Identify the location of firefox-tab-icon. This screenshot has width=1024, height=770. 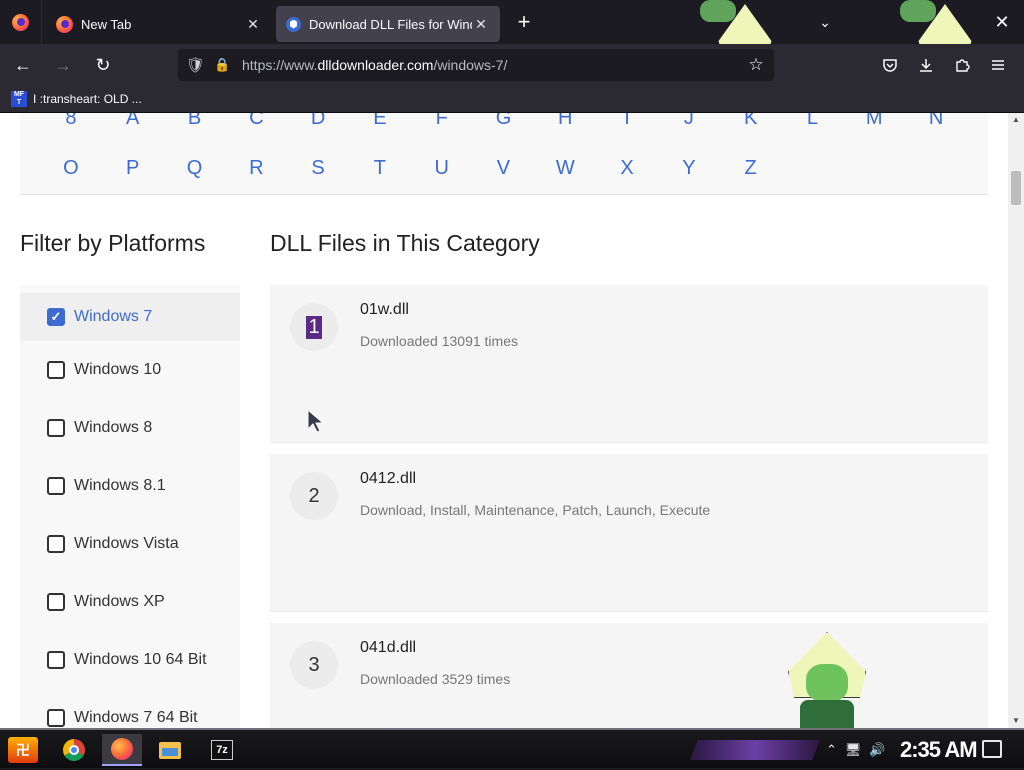
(64, 24).